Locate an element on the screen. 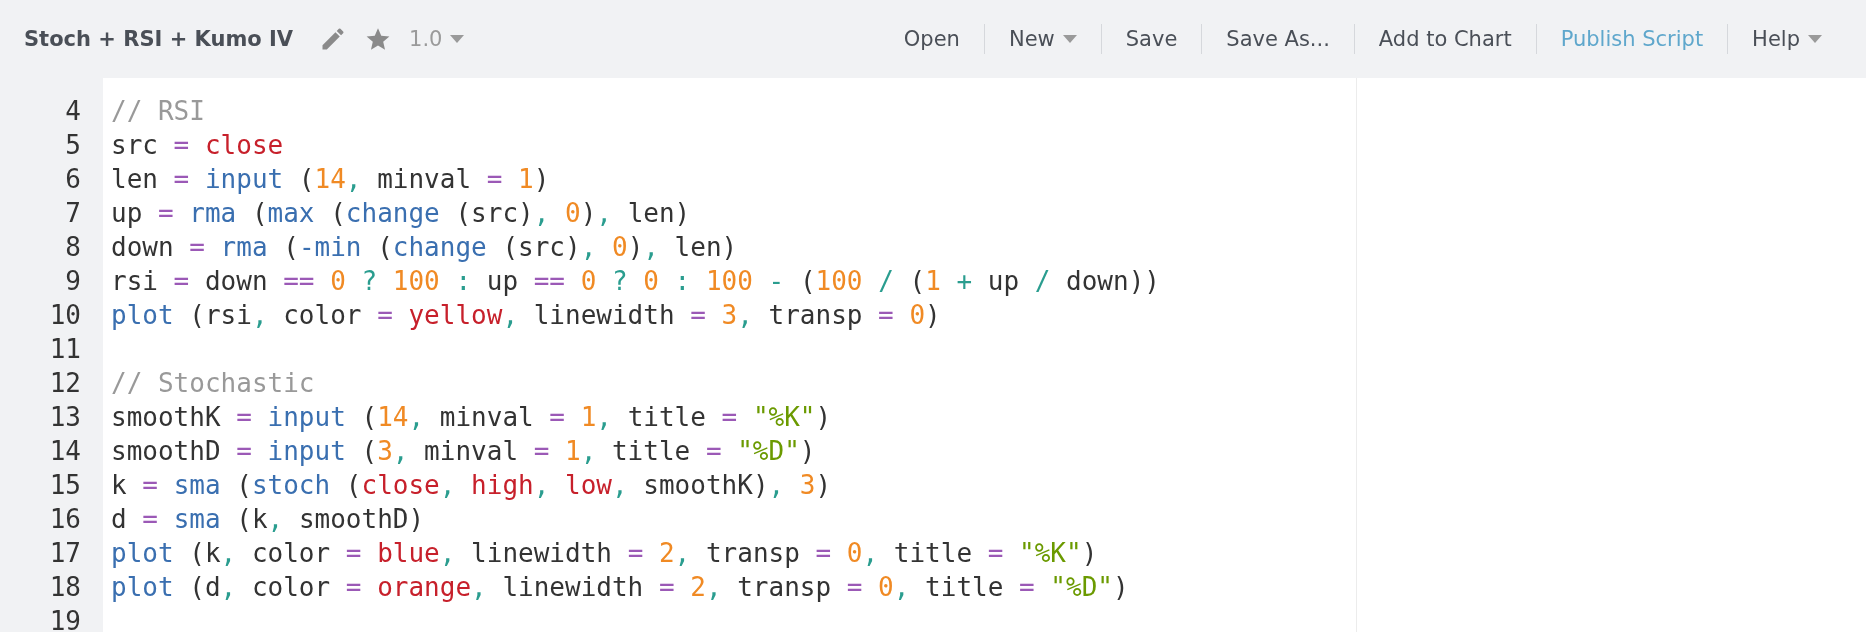 This screenshot has width=1866, height=632. code-line: plot (k, color = blue, linewidth = 2, transp = 0, title = "%K") is located at coordinates (604, 553).